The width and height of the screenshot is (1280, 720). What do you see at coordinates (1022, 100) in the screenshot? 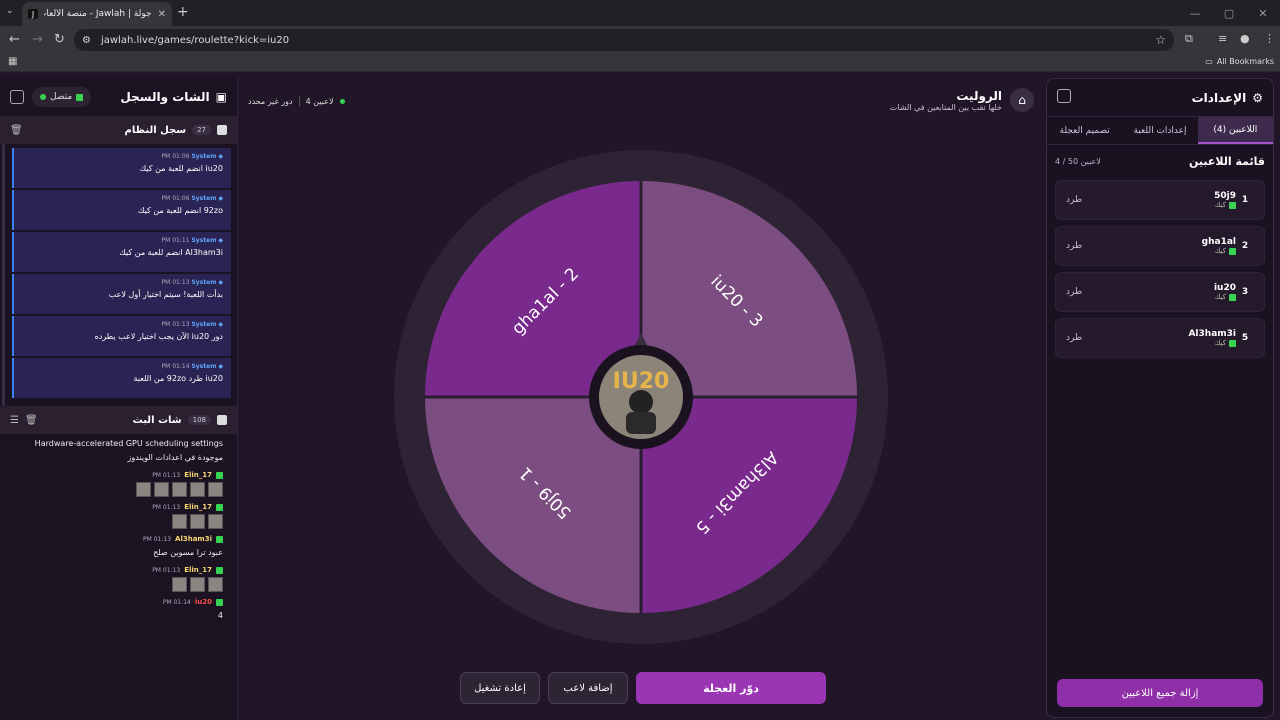
I see `home-icon: ⌂` at bounding box center [1022, 100].